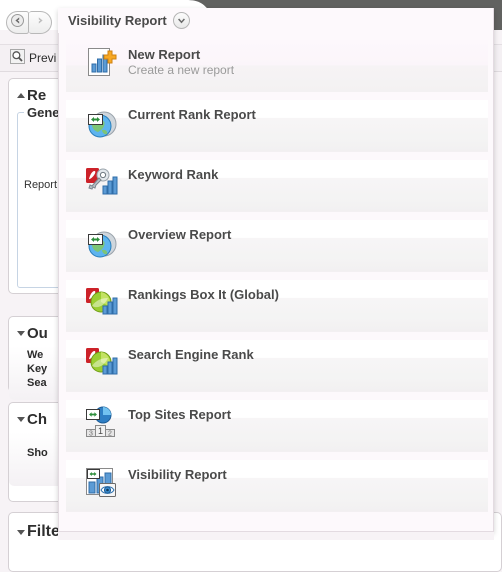  I want to click on dropdown-tab-header: Visibility Report, so click(133, 20).